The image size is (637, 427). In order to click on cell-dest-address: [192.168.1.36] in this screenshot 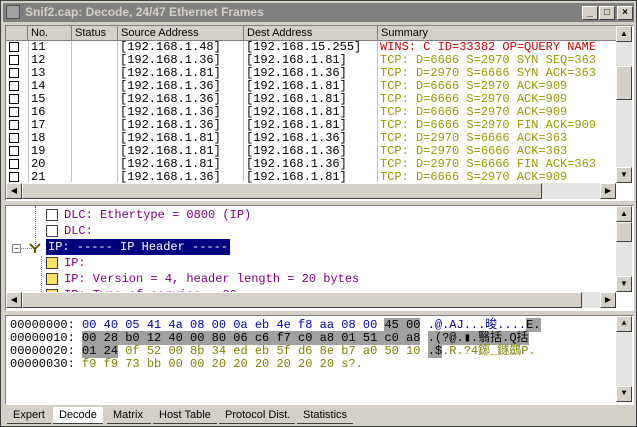, I will do `click(296, 164)`.